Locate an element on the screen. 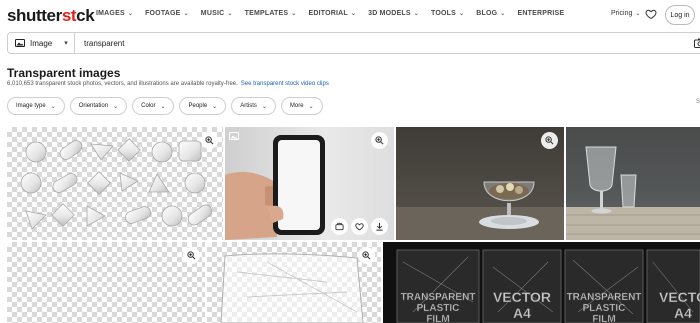  logo-text-accent: st is located at coordinates (69, 15).